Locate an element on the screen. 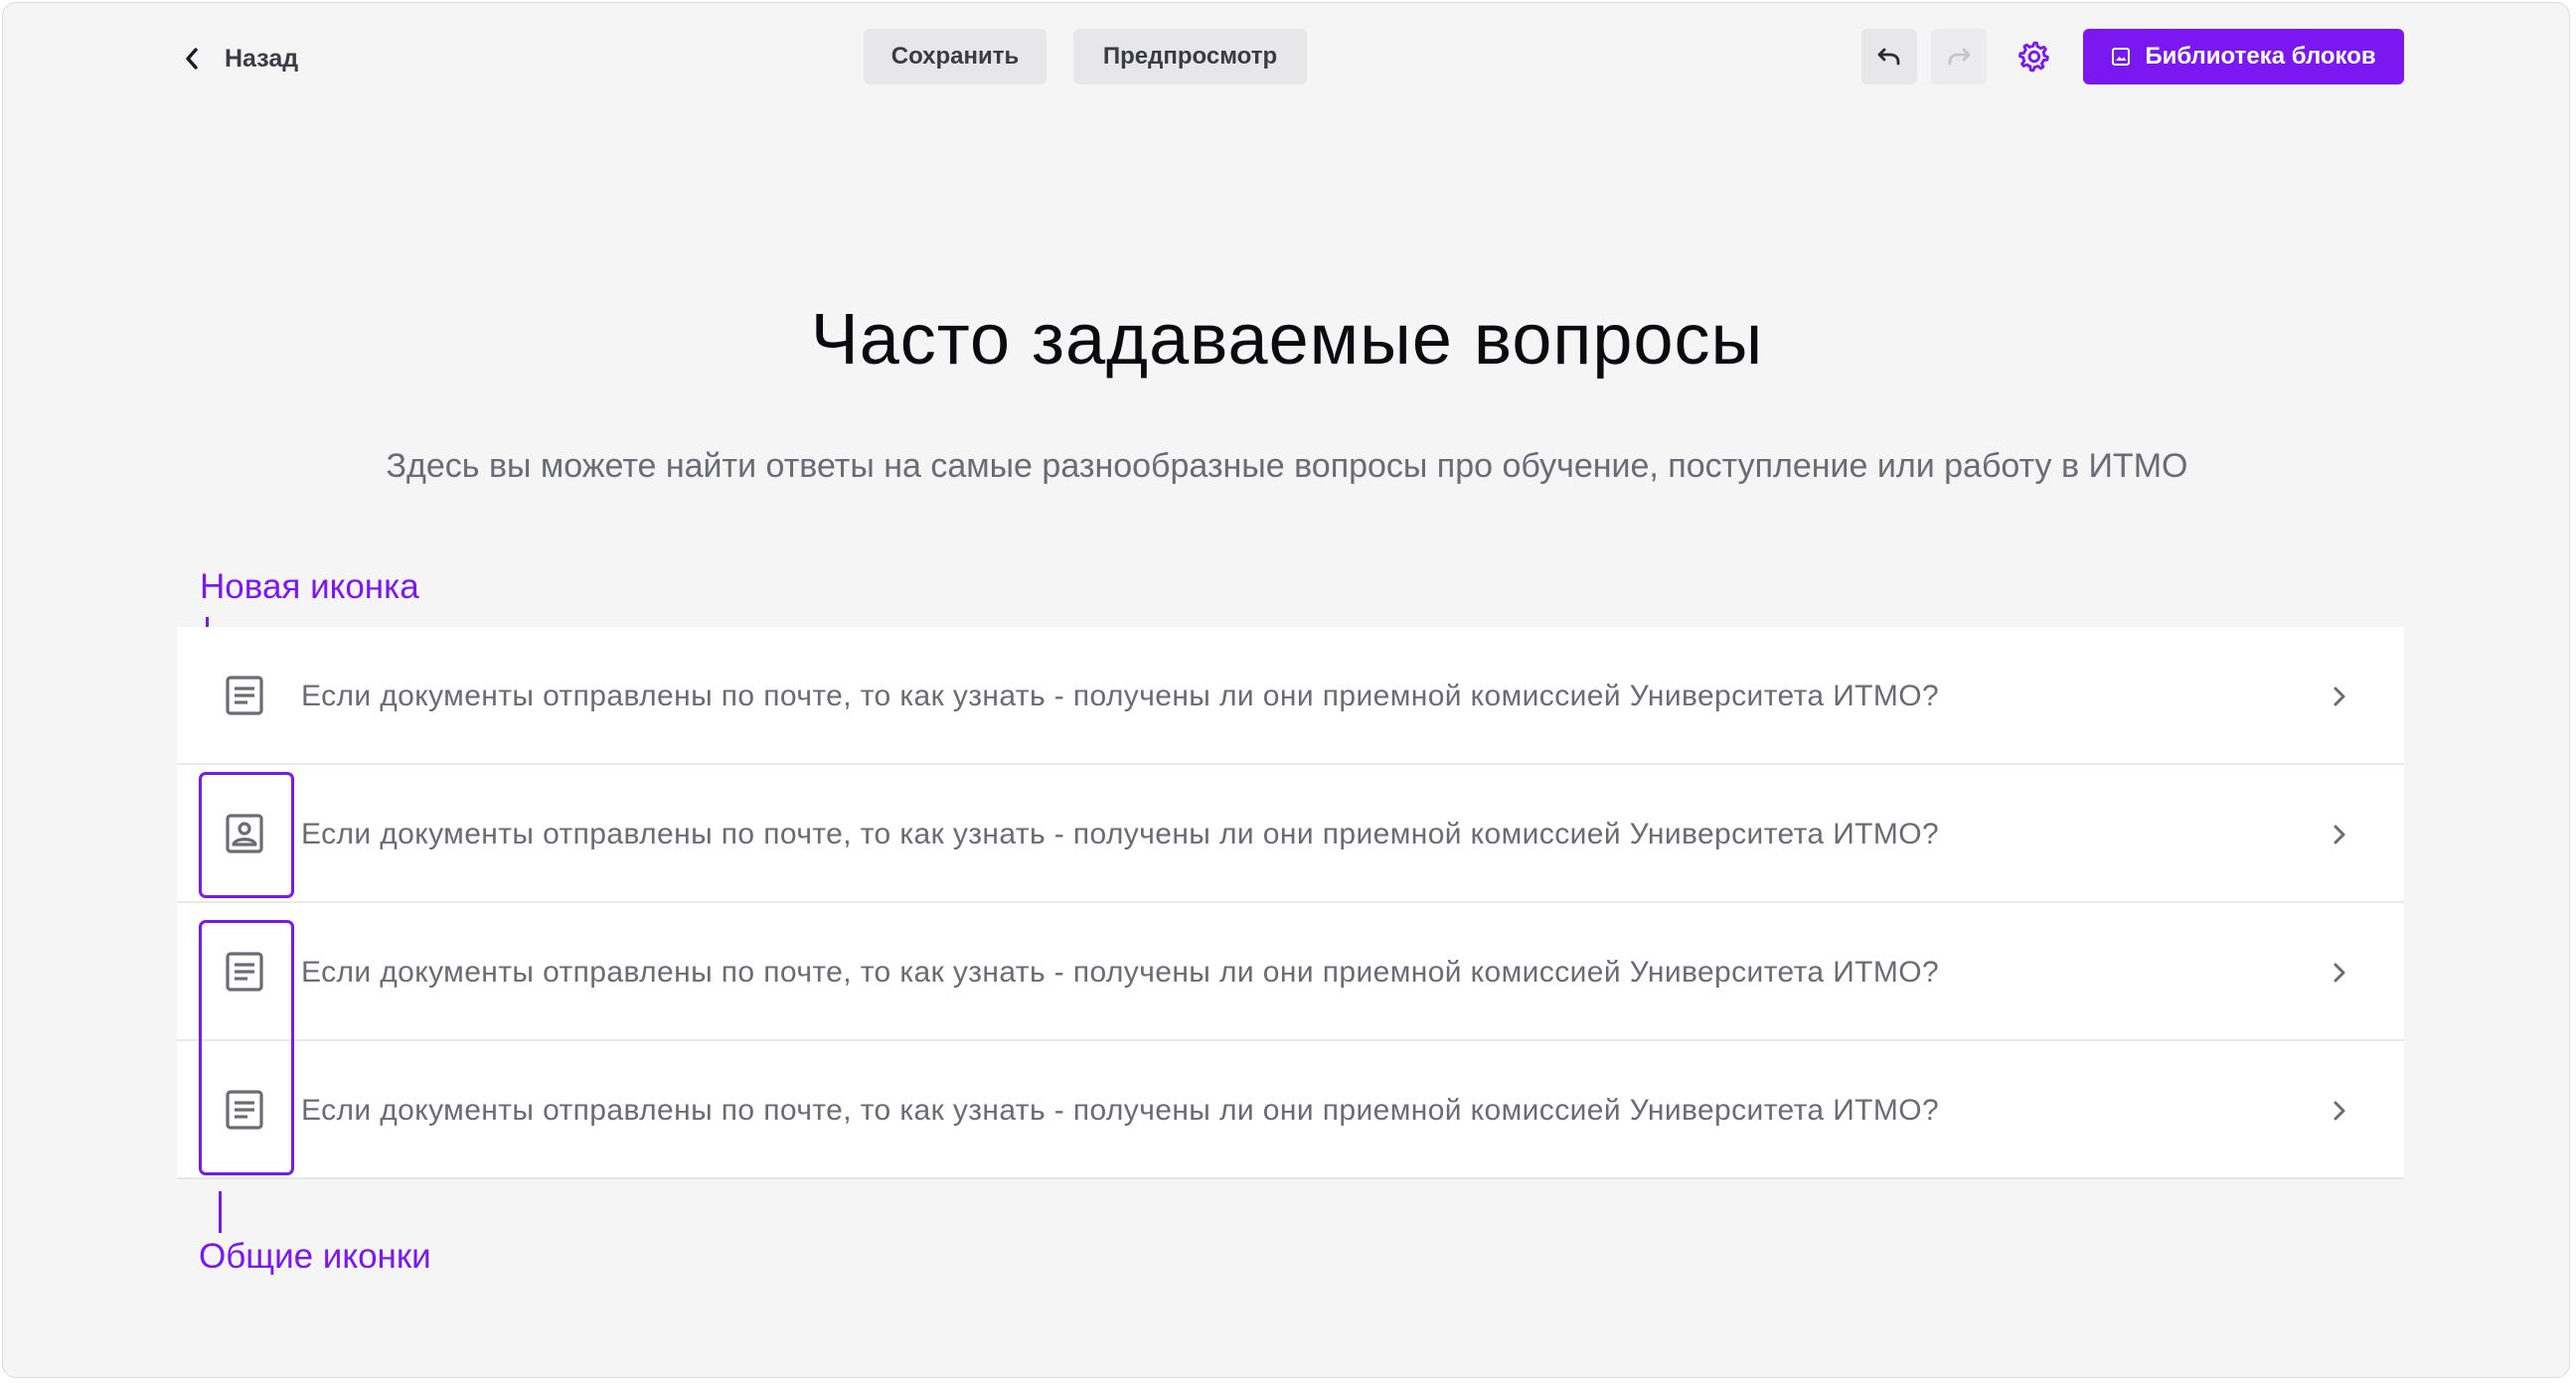 This screenshot has width=2576, height=1383. annotation-common-icons-line is located at coordinates (220, 1212).